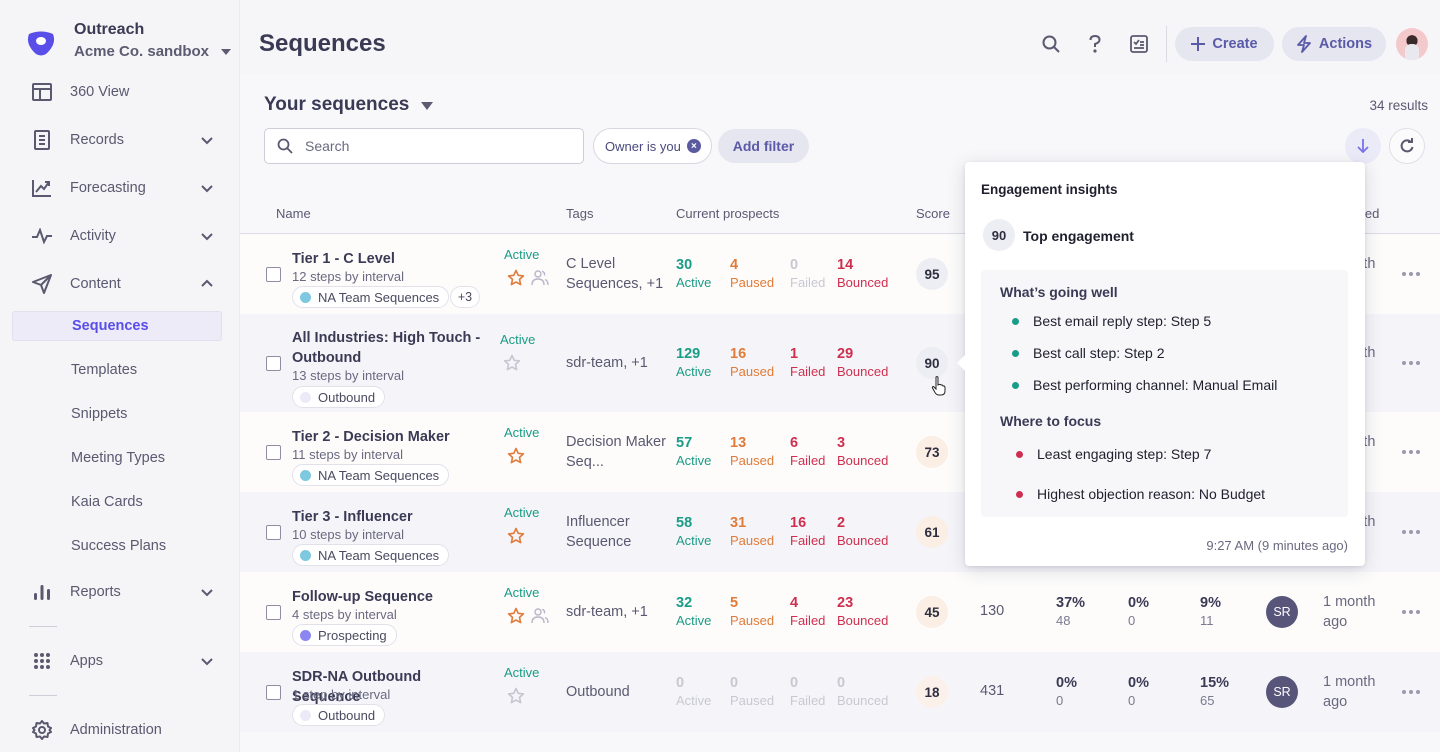  Describe the element at coordinates (293, 213) in the screenshot. I see `column-header-name: Name` at that location.